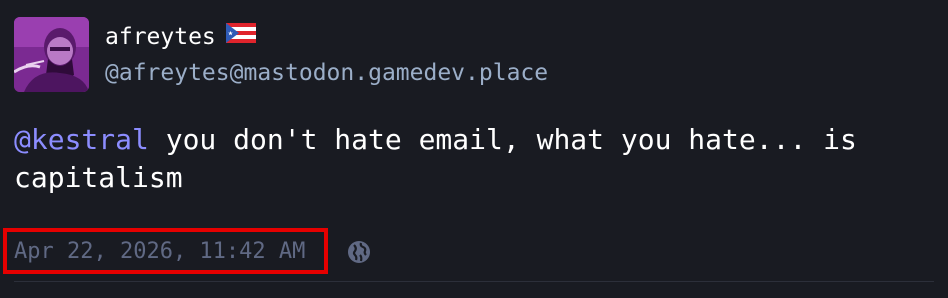 The height and width of the screenshot is (298, 948). What do you see at coordinates (81, 139) in the screenshot?
I see `mention-link: @kestral` at bounding box center [81, 139].